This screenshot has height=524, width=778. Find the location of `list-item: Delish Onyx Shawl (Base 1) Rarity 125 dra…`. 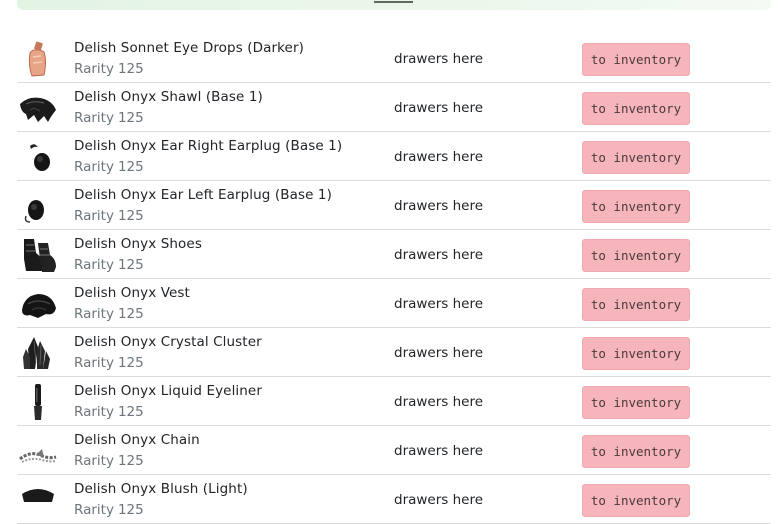

list-item: Delish Onyx Shawl (Base 1) Rarity 125 dra… is located at coordinates (394, 107).